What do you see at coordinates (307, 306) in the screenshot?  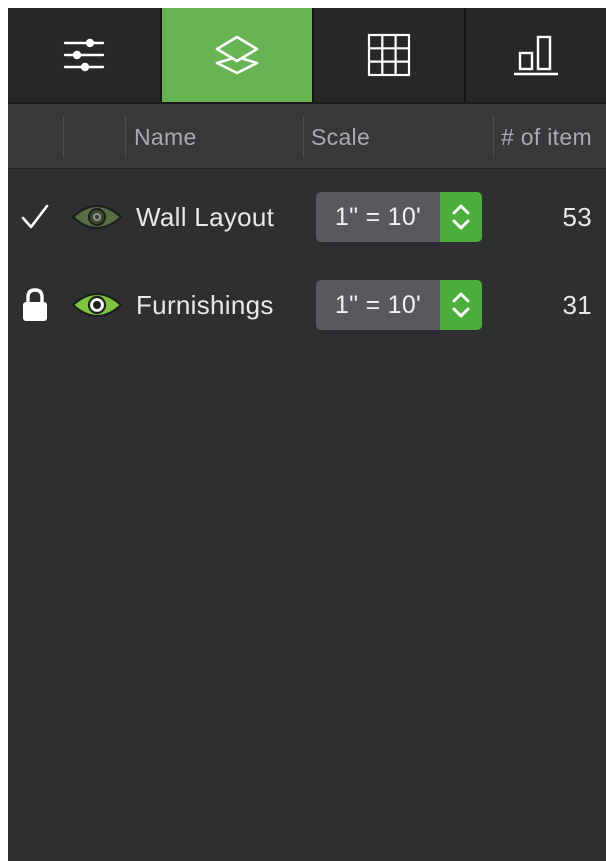 I see `layer-row-furnishings: Furnishings 1" = 10' 31` at bounding box center [307, 306].